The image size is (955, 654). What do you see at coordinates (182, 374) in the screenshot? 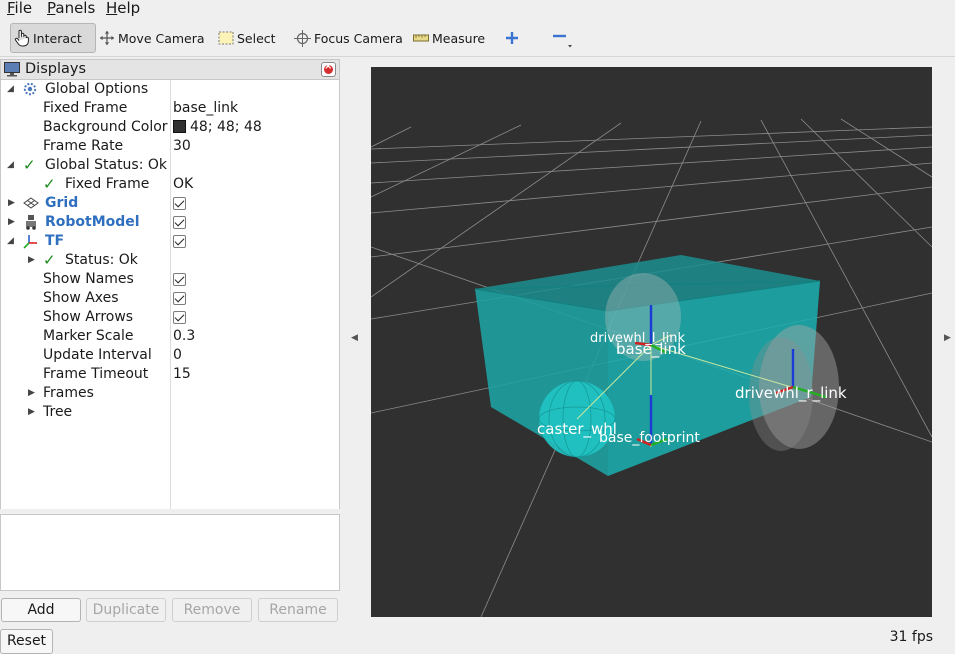
I see `frame-timeout-value: 15` at bounding box center [182, 374].